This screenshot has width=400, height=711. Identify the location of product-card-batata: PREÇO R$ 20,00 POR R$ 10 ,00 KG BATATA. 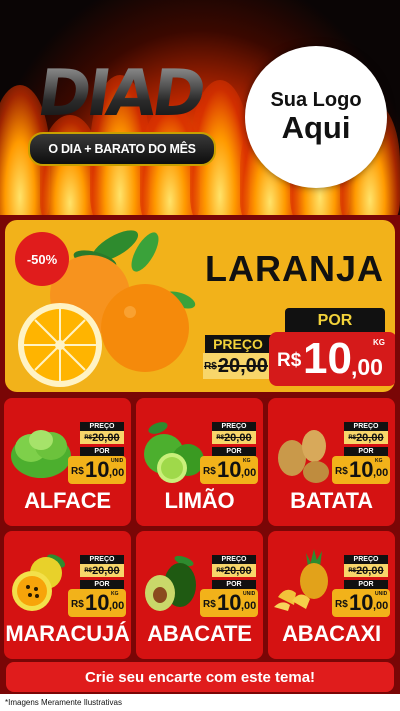
(331, 462).